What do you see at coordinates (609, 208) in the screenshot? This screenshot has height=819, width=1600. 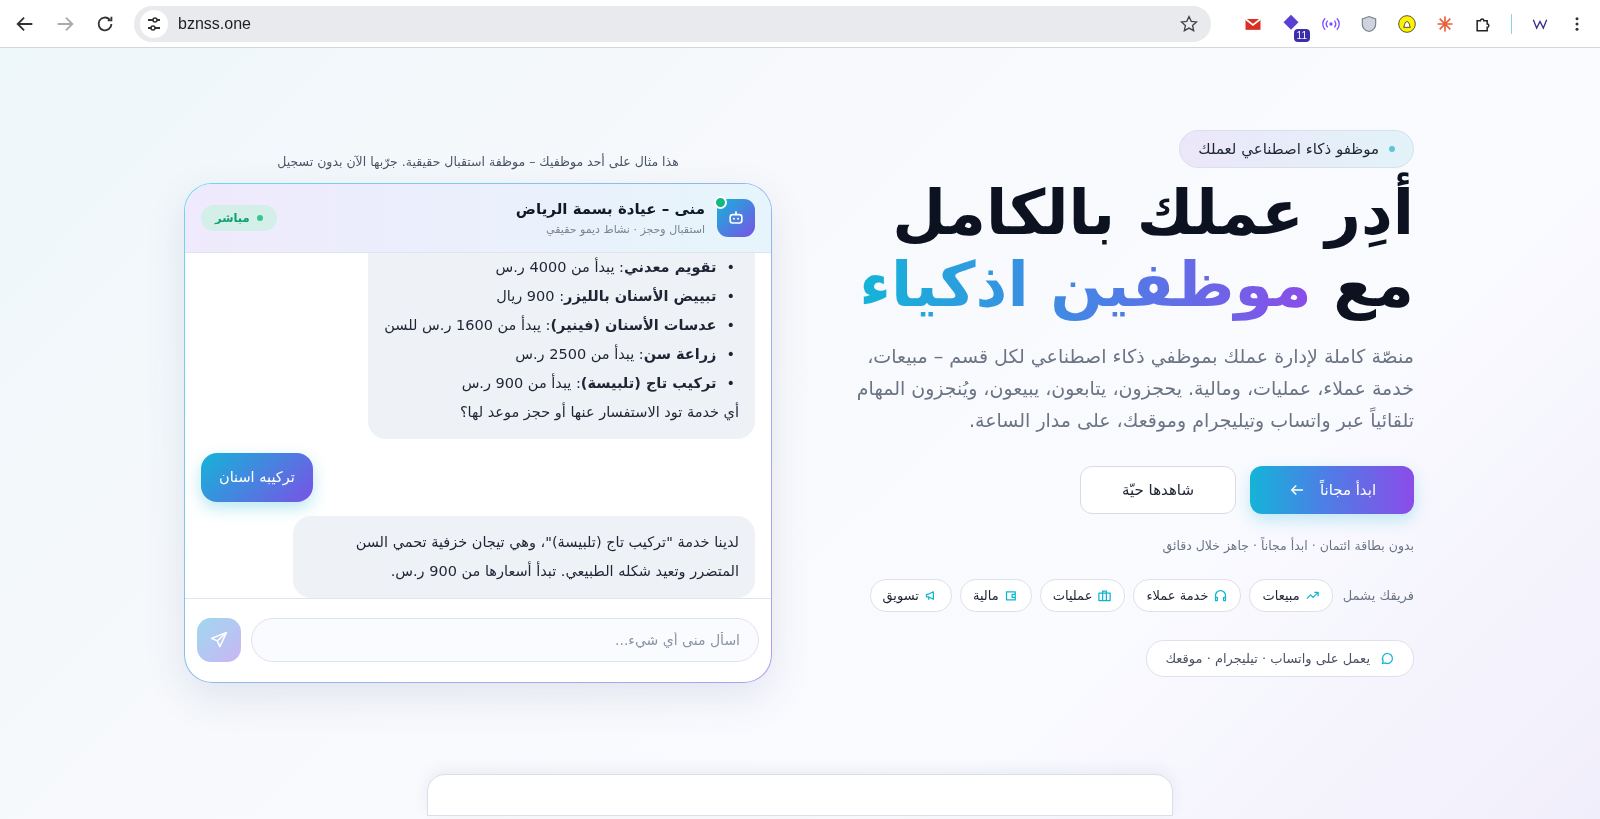 I see `agent-name: منى – عيادة بسمة الرياض` at bounding box center [609, 208].